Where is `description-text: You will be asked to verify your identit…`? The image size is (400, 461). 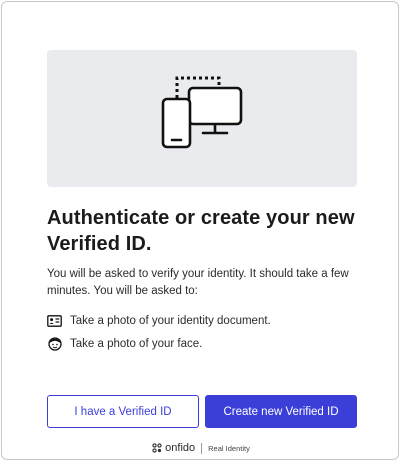 description-text: You will be asked to verify your identit… is located at coordinates (198, 282).